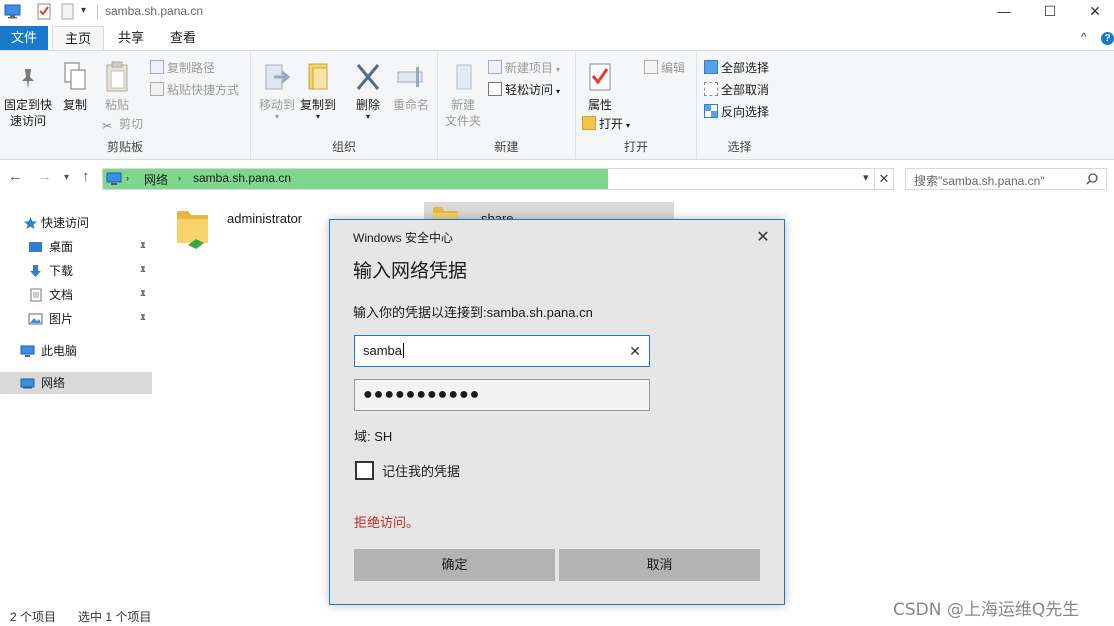 The height and width of the screenshot is (626, 1114). What do you see at coordinates (124, 147) in the screenshot?
I see `group-label-clipboard: 剪贴板` at bounding box center [124, 147].